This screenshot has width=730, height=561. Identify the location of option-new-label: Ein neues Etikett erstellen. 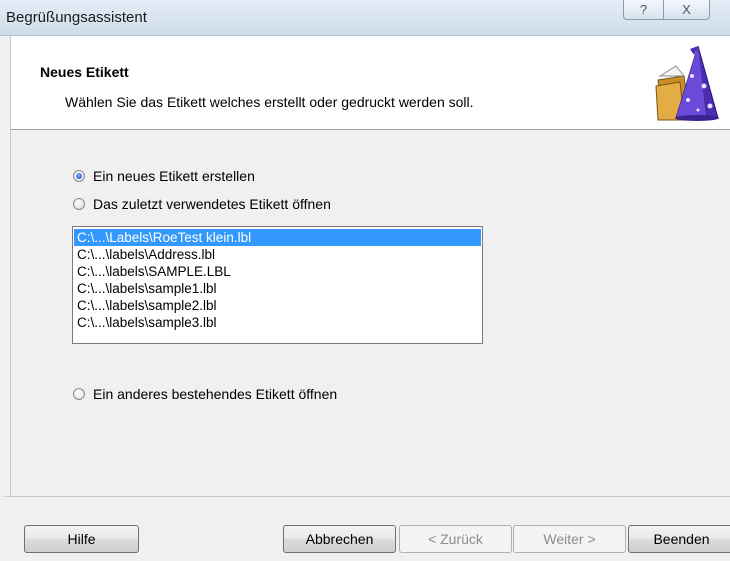
(164, 176).